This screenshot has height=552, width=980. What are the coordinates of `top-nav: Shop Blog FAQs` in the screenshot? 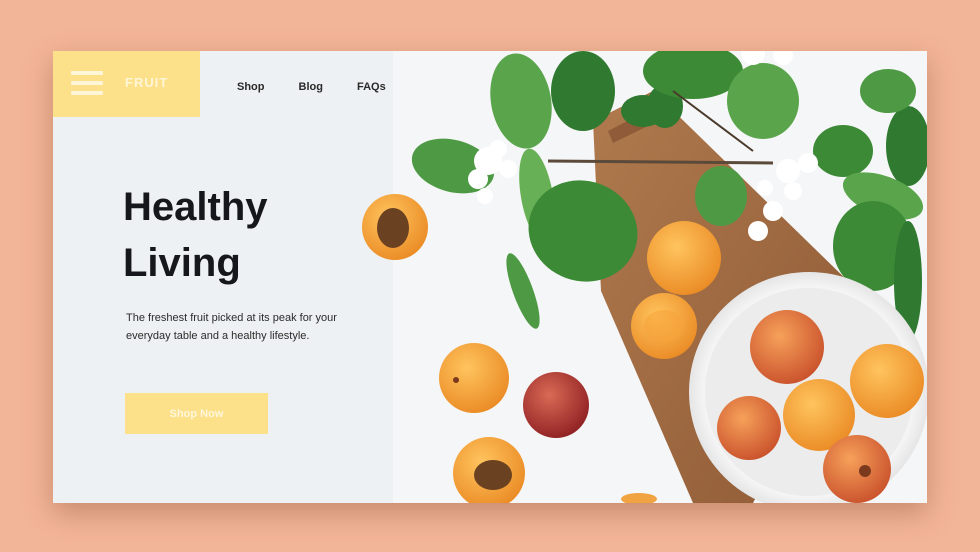 It's located at (311, 87).